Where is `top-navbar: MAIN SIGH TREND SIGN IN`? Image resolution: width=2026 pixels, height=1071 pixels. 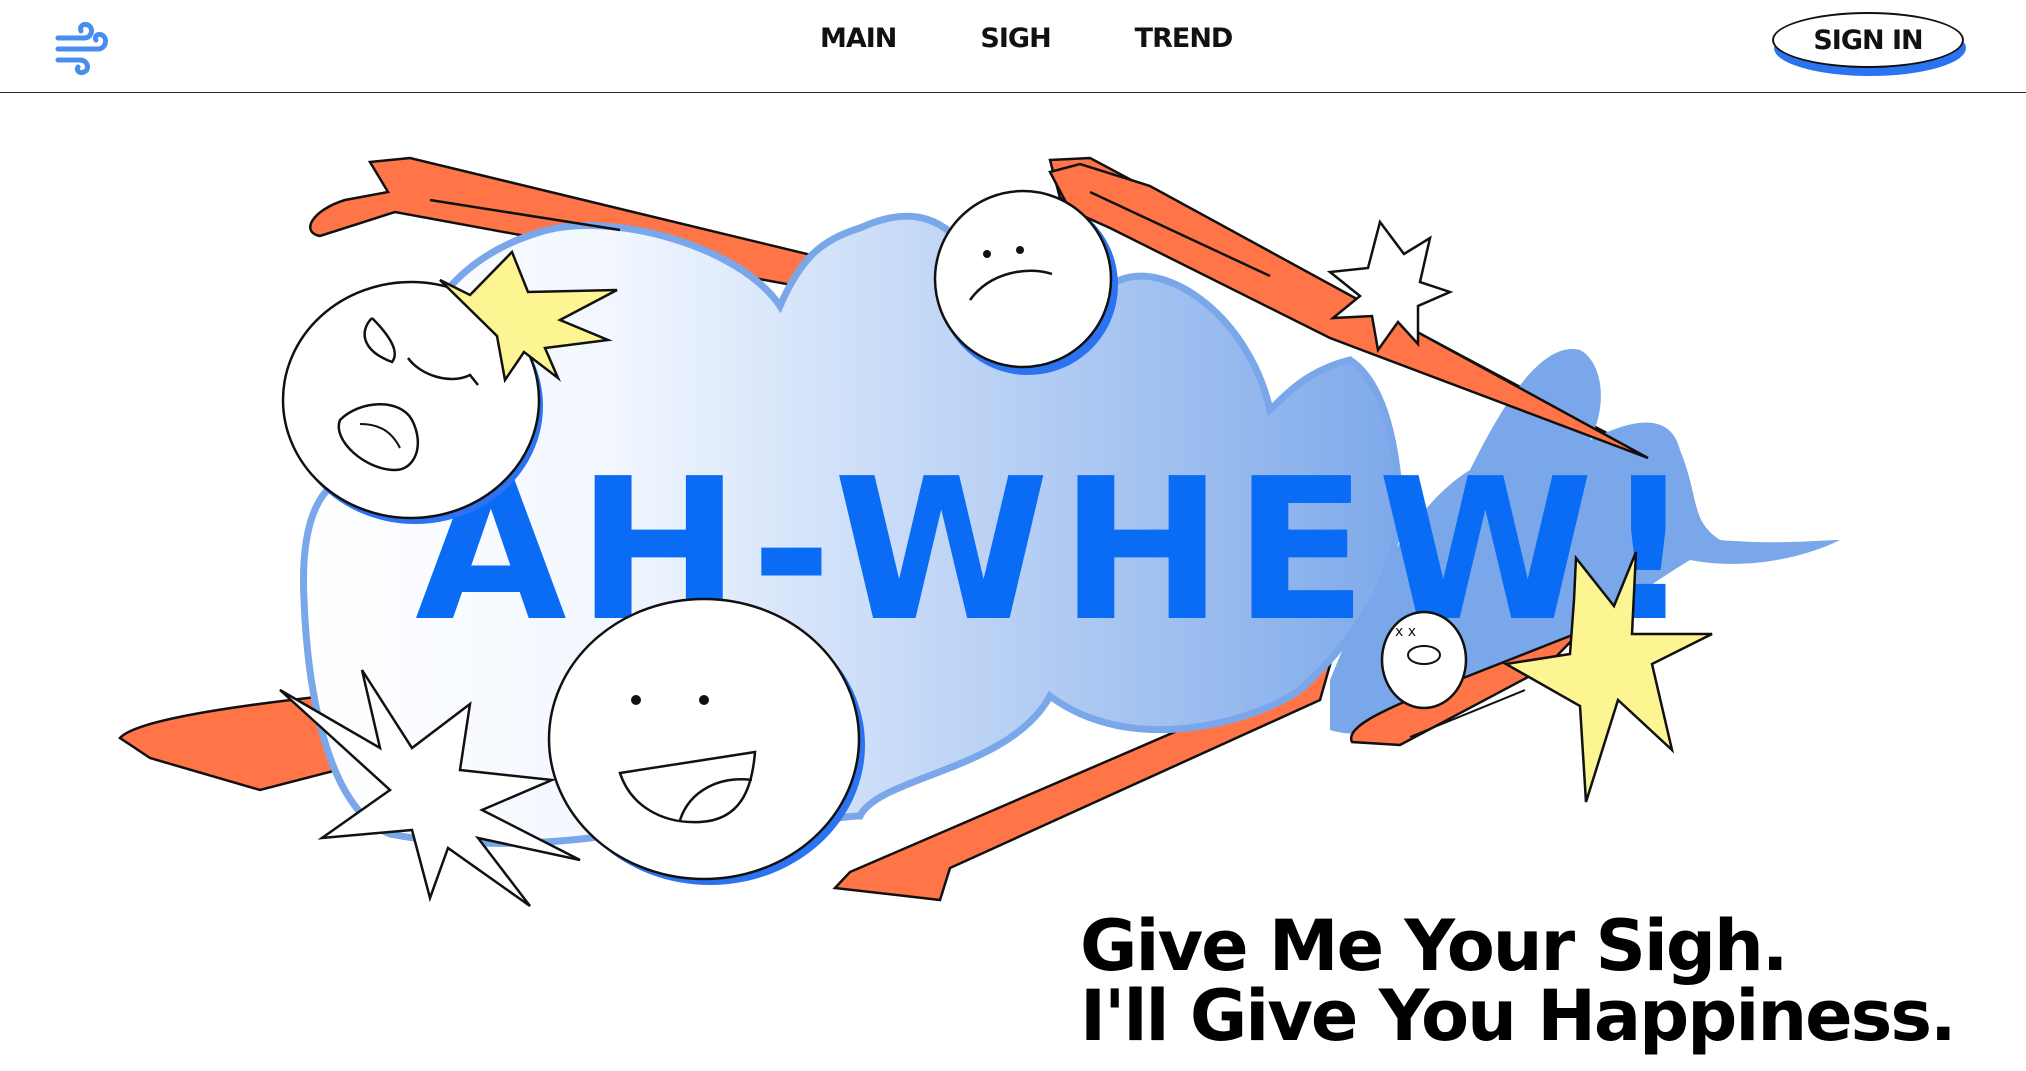 top-navbar: MAIN SIGH TREND SIGN IN is located at coordinates (1013, 46).